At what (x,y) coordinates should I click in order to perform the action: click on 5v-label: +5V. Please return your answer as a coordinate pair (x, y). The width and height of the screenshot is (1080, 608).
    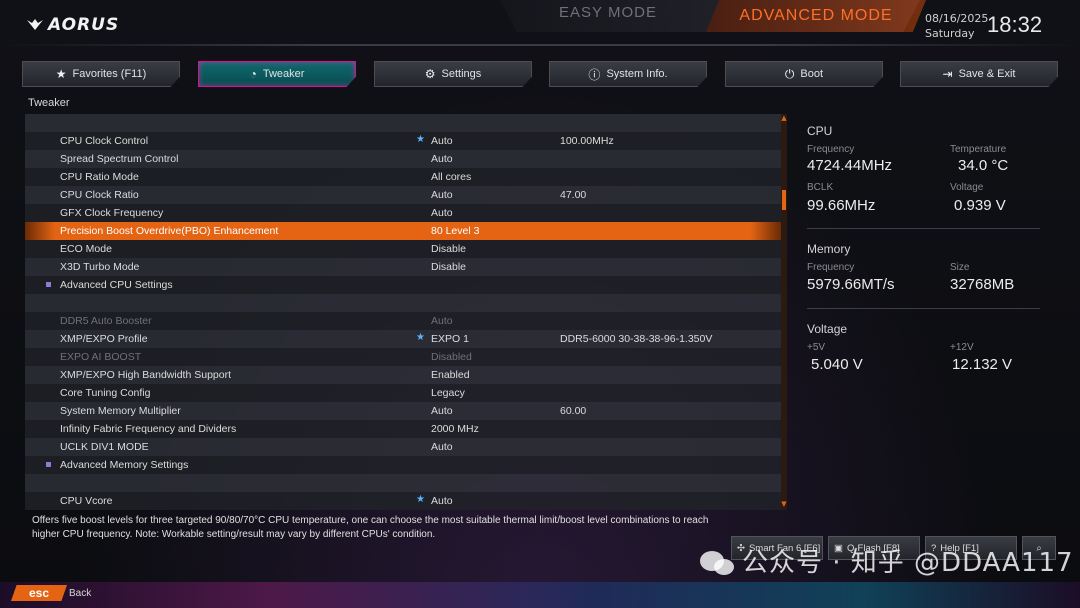
    Looking at the image, I should click on (816, 347).